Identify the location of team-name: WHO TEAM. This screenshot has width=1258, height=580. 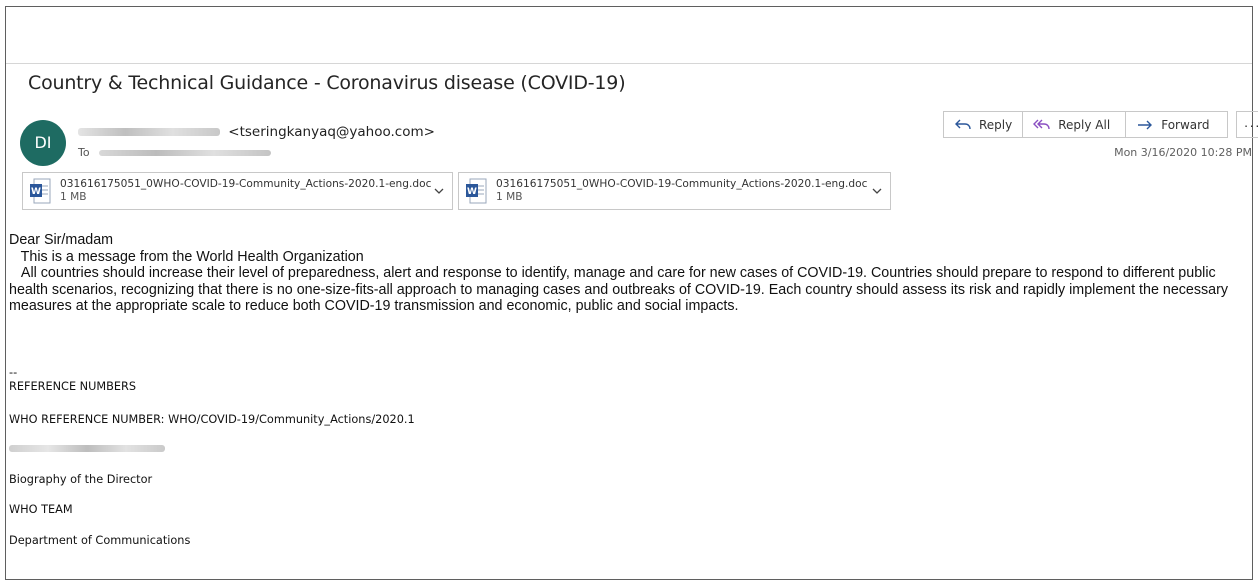
(41, 509).